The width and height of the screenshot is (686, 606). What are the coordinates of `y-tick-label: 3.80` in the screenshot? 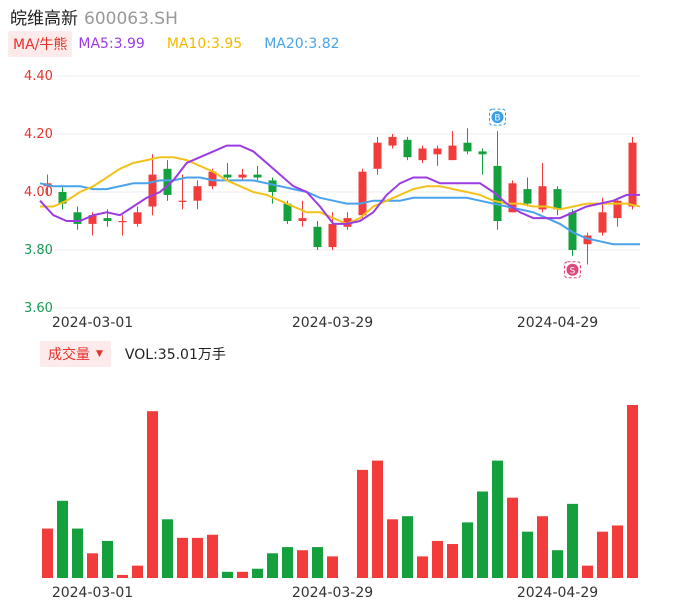 It's located at (38, 250).